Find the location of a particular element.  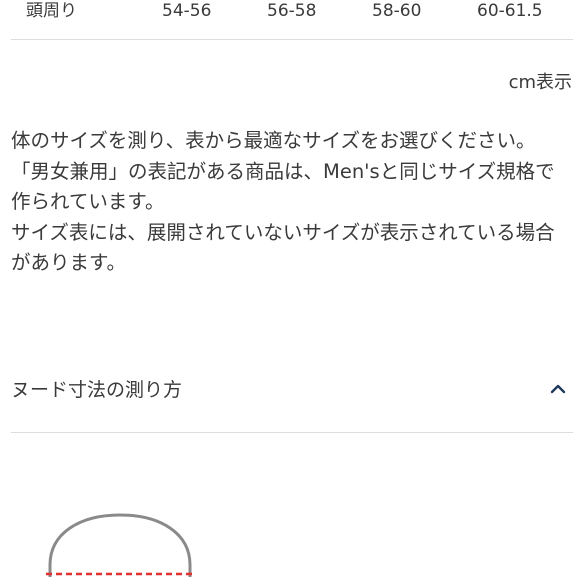

size-value-1: 54-56 is located at coordinates (187, 11).